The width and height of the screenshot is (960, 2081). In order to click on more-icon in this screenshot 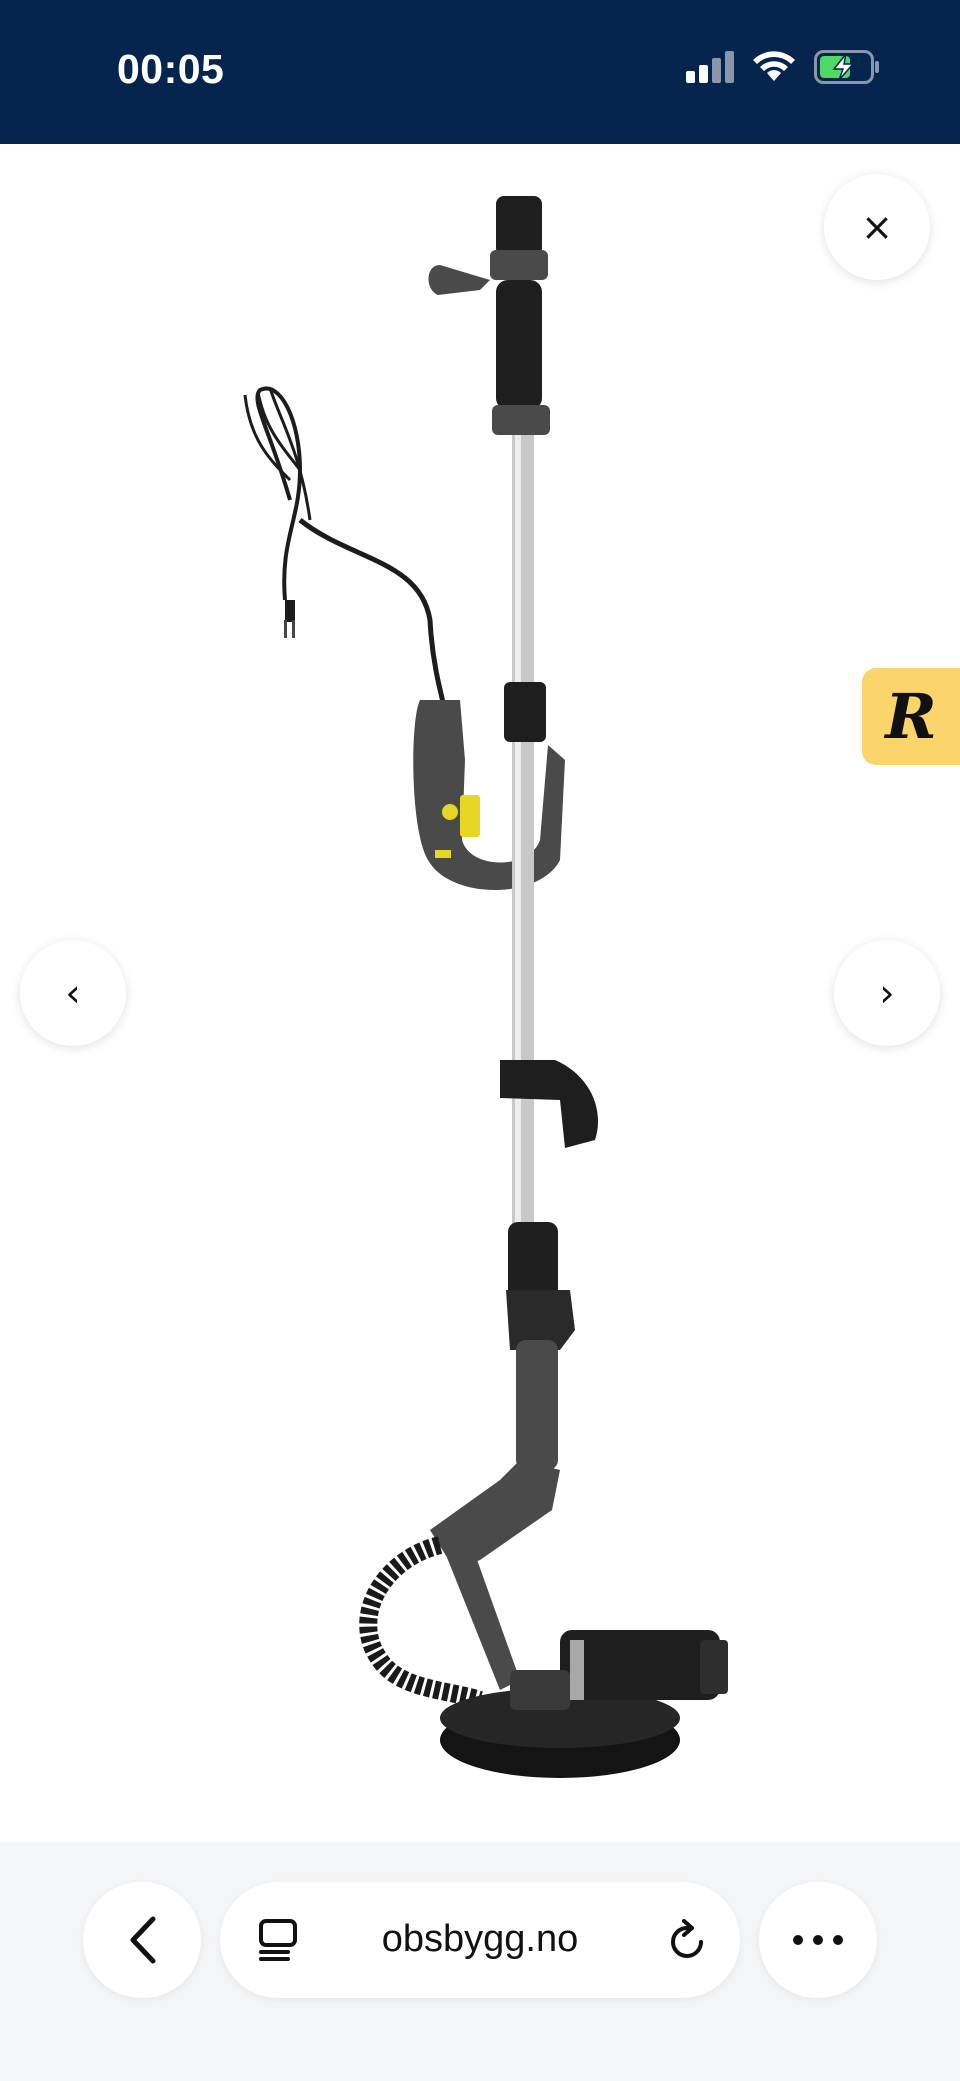, I will do `click(818, 1940)`.